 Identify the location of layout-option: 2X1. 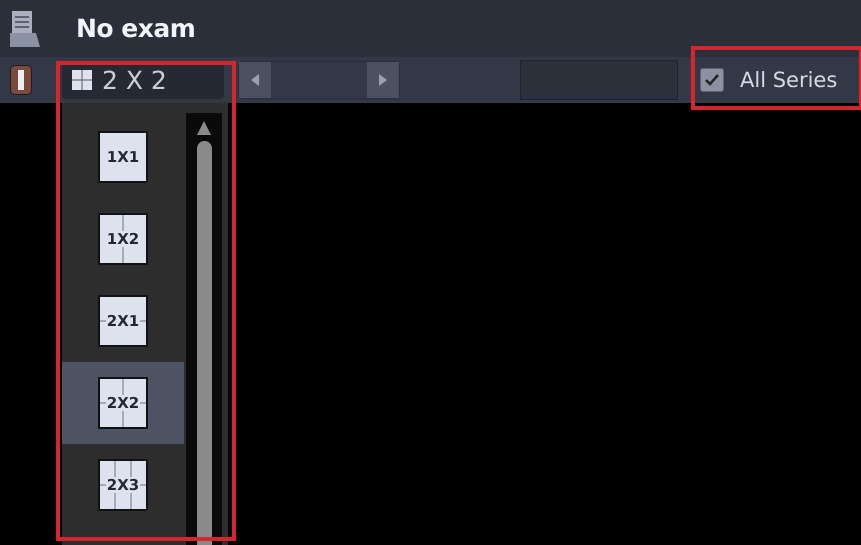
(123, 321).